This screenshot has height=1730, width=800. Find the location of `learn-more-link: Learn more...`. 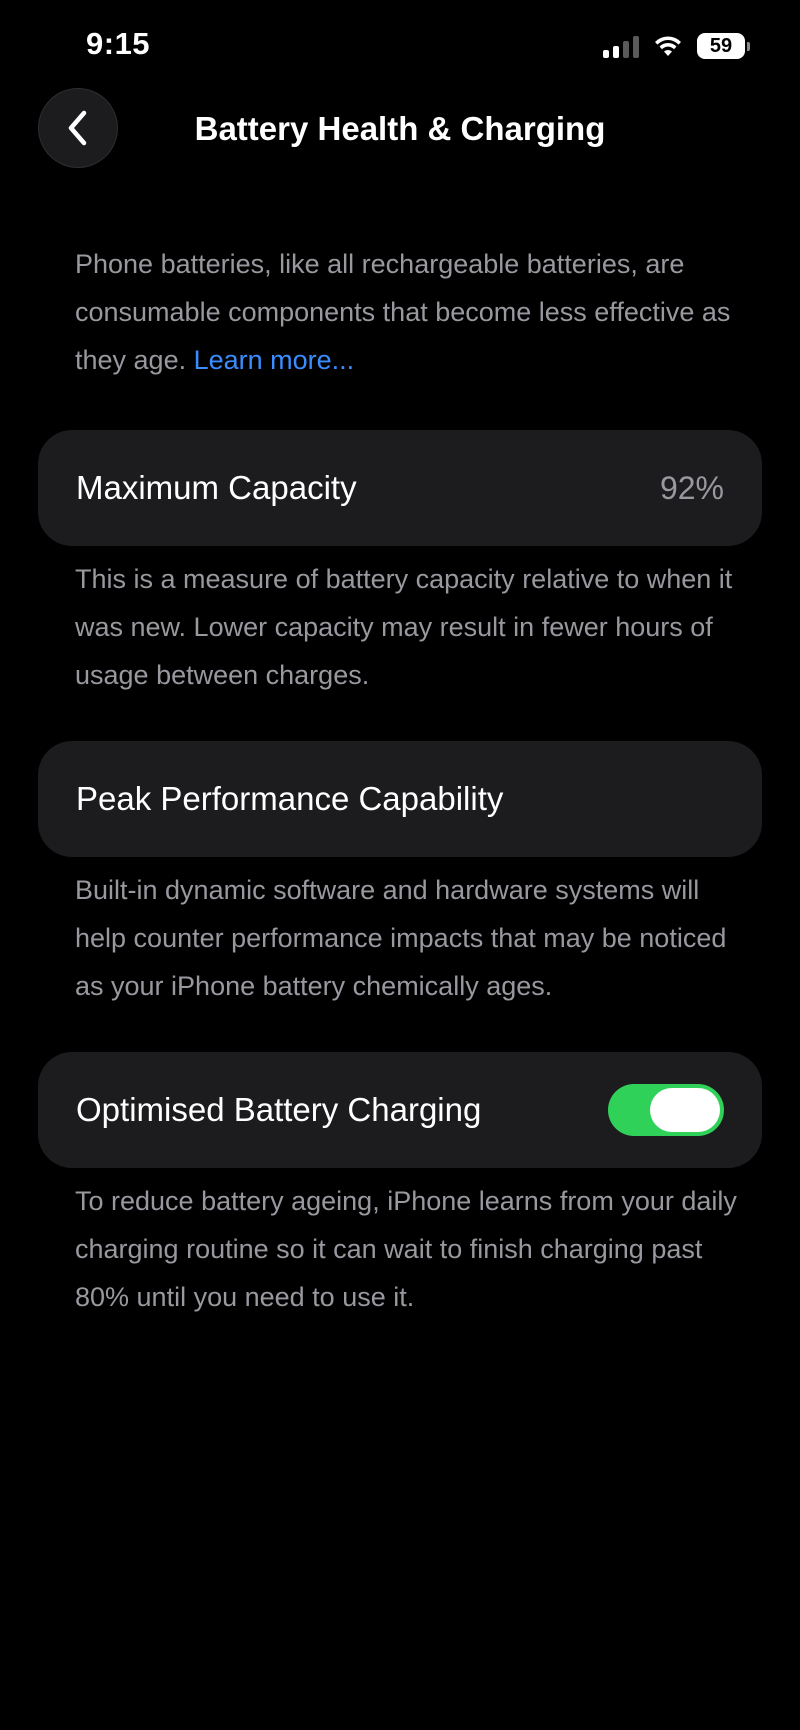

learn-more-link: Learn more... is located at coordinates (274, 360).